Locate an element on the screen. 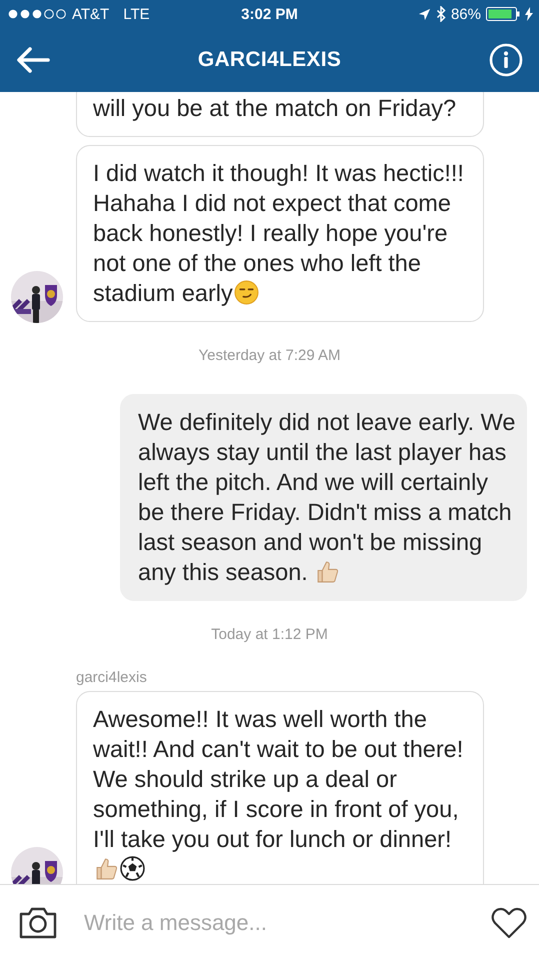 The height and width of the screenshot is (960, 539). message-timestamp: Today at 1:12 PM is located at coordinates (269, 634).